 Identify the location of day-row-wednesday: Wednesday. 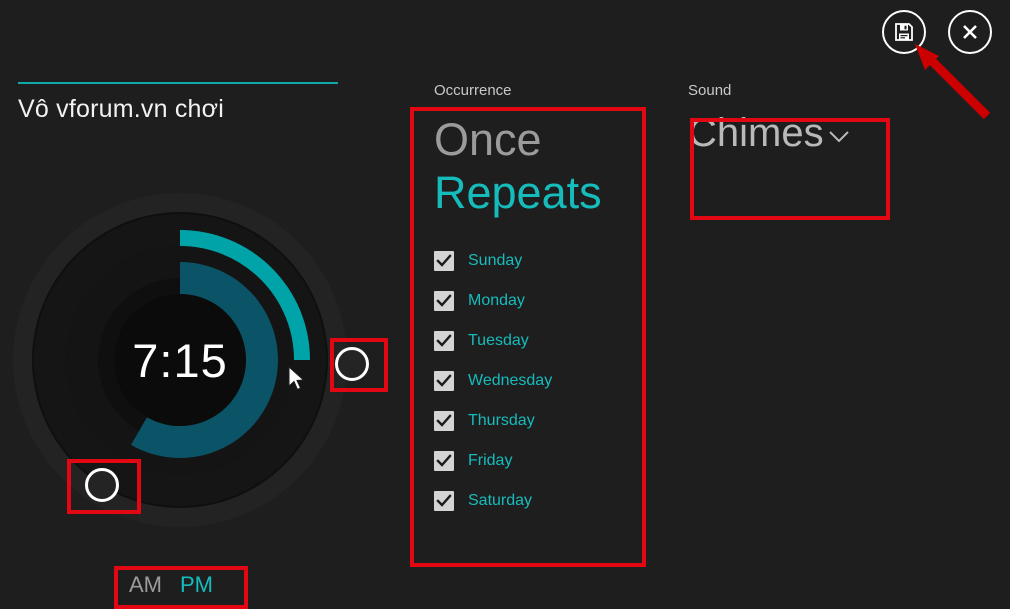
(541, 381).